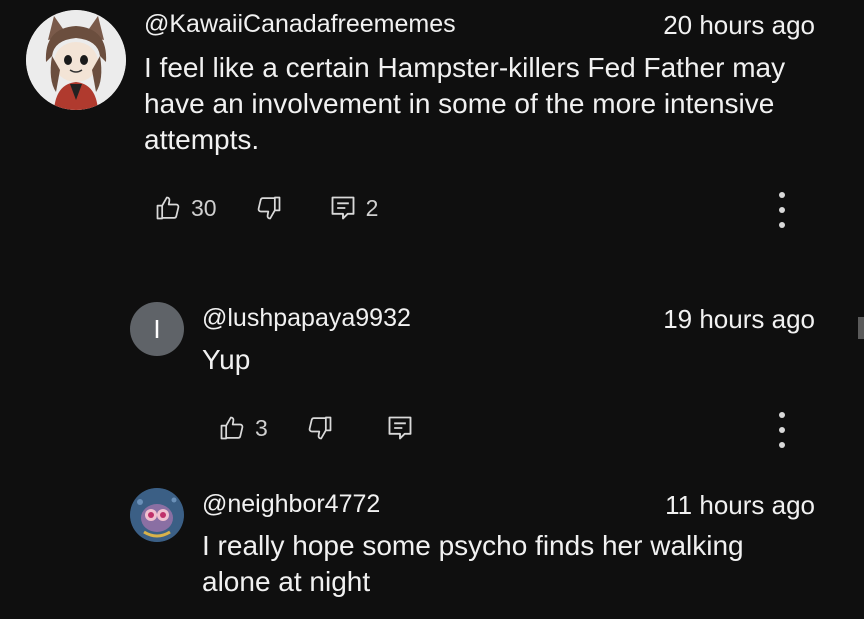  Describe the element at coordinates (185, 208) in the screenshot. I see `like-button: 30` at that location.